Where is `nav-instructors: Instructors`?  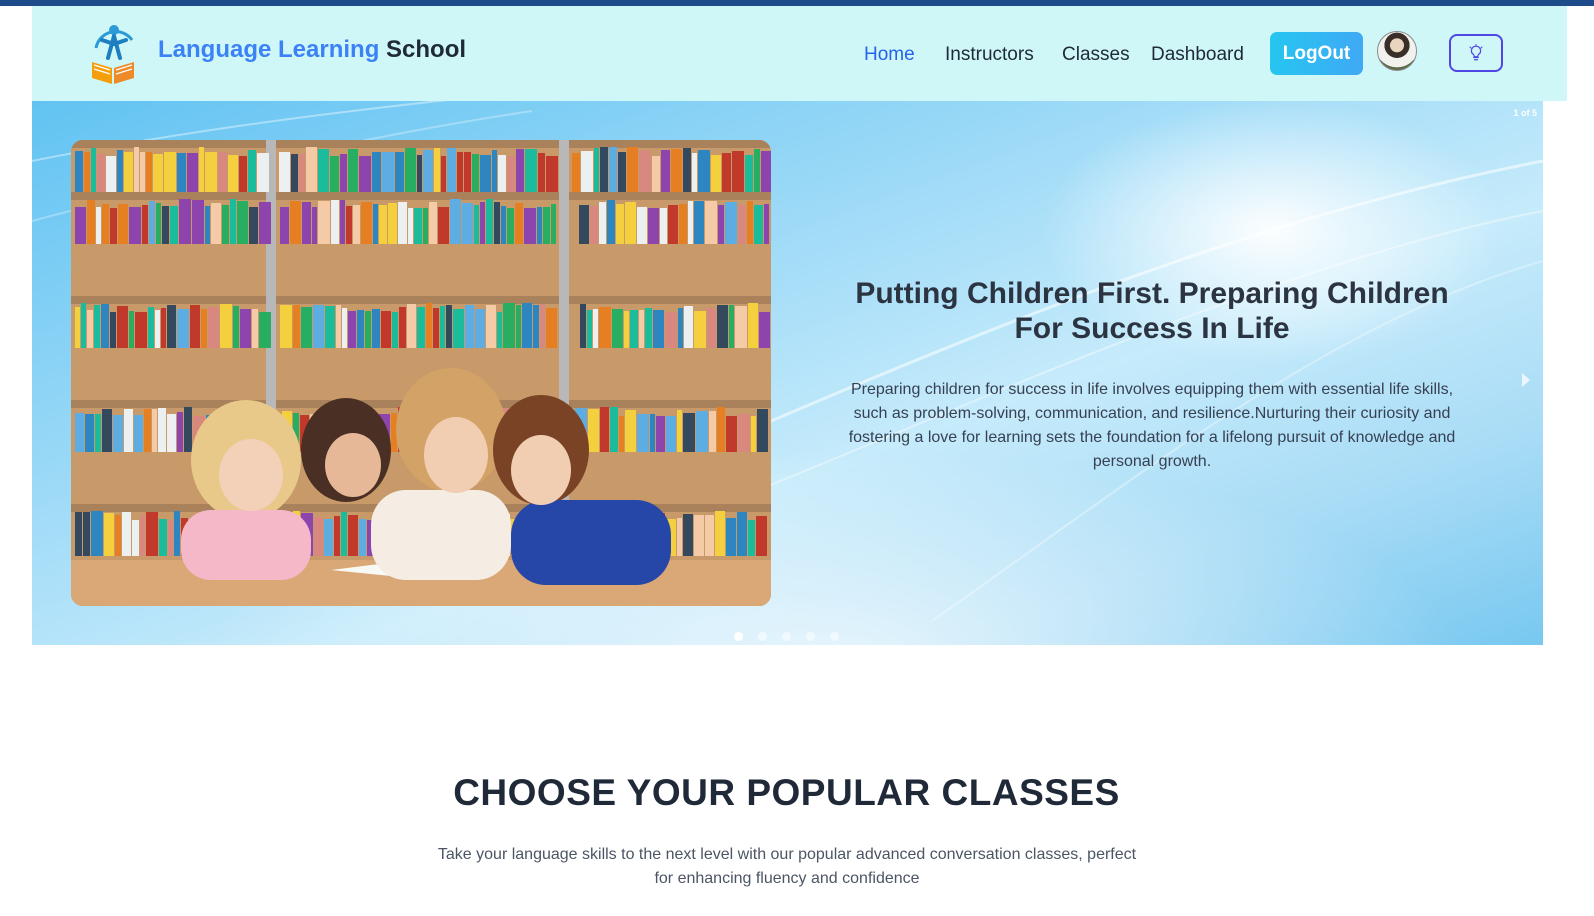
nav-instructors: Instructors is located at coordinates (989, 55).